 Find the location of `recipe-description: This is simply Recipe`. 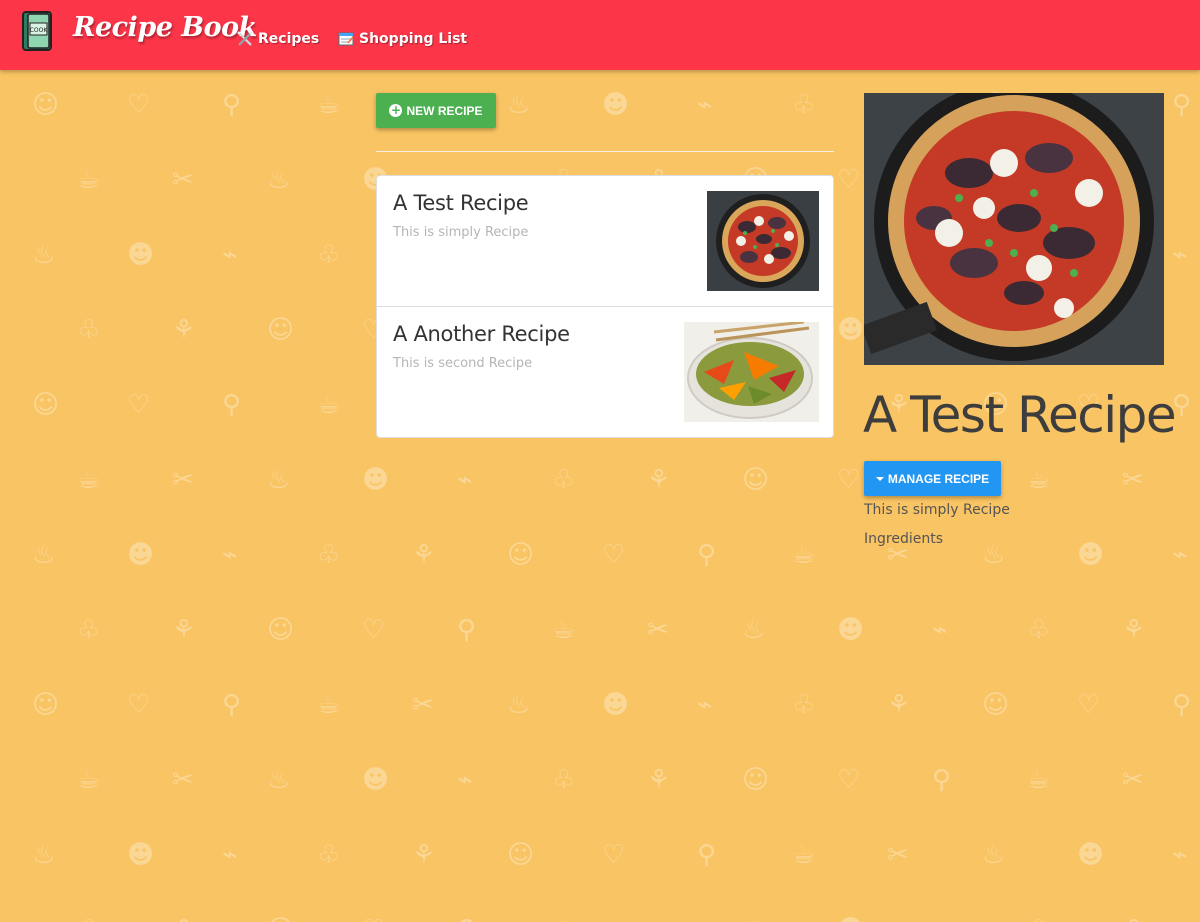

recipe-description: This is simply Recipe is located at coordinates (461, 232).